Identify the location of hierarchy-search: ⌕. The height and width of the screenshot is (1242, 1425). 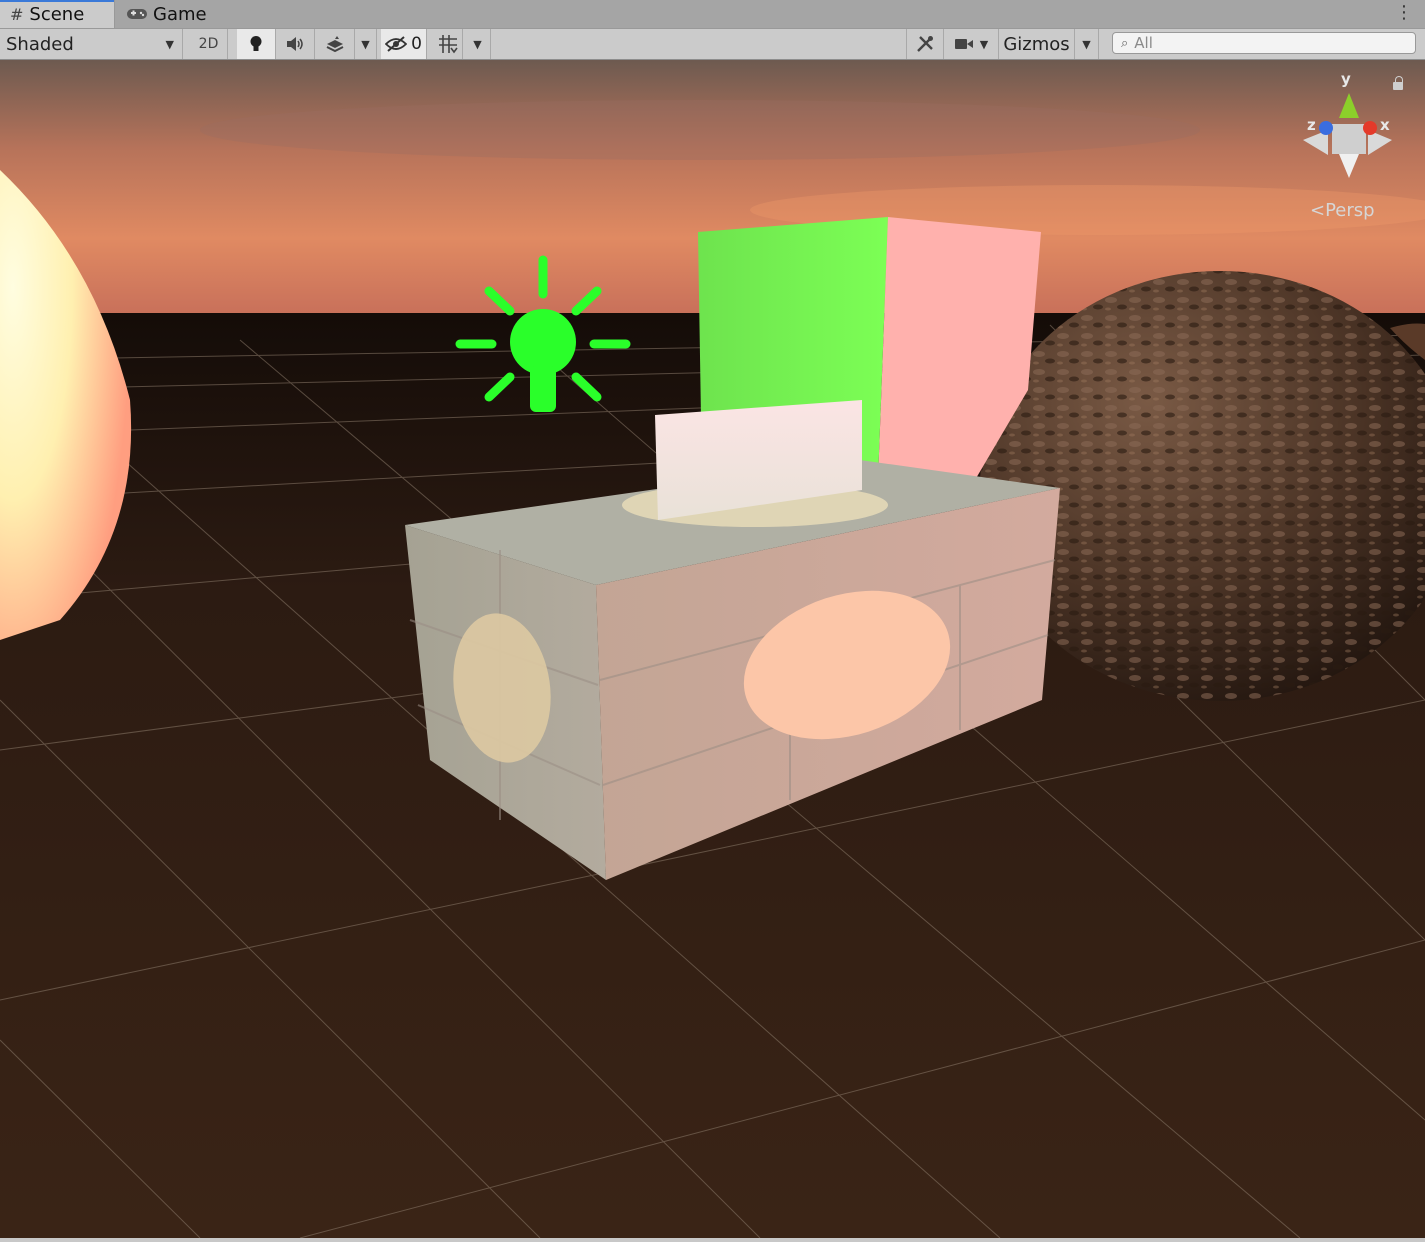
(1264, 43).